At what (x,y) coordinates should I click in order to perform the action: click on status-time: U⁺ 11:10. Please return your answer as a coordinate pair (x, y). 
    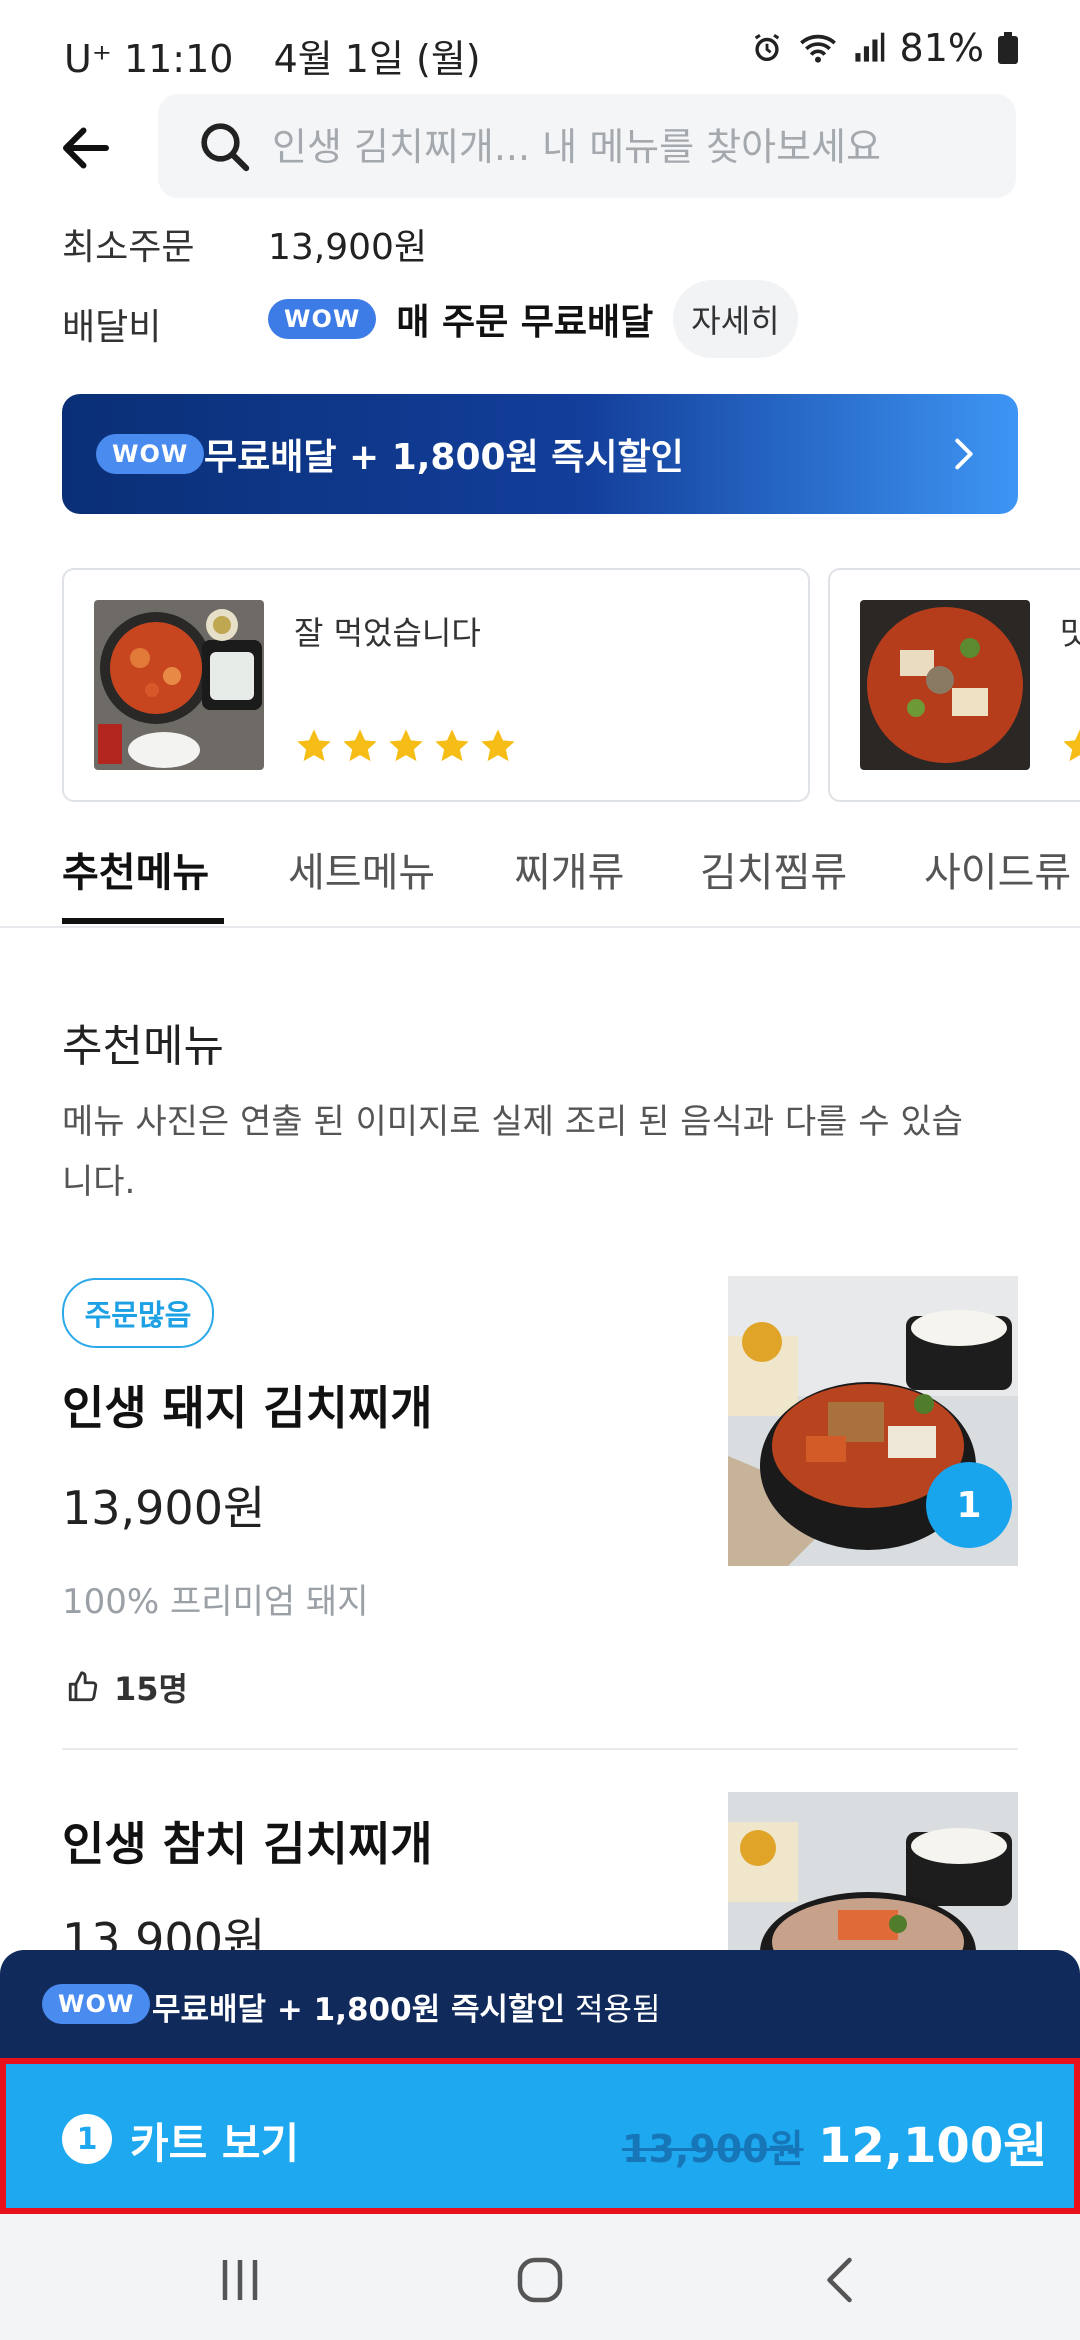
    Looking at the image, I should click on (149, 59).